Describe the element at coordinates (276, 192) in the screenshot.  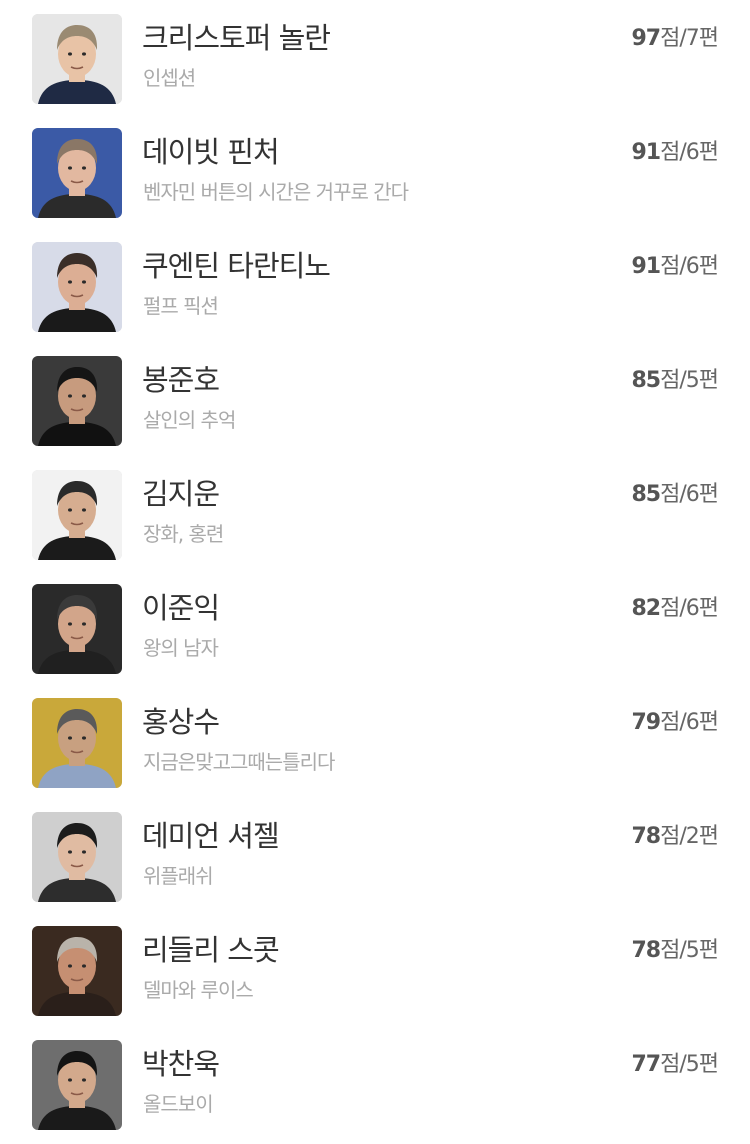
I see `director-representative-work: 벤자민 버튼의 시간은 거꾸로 간다` at that location.